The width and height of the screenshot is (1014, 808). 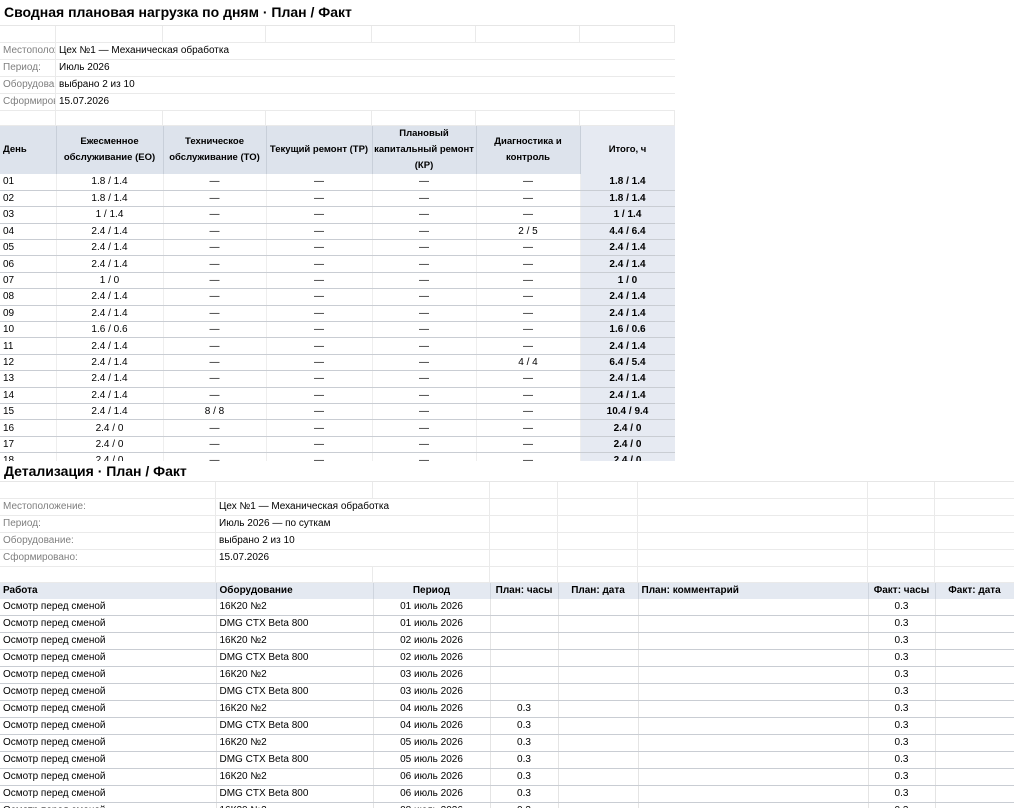 I want to click on col-header-plan-hours: План: часы, so click(x=524, y=591).